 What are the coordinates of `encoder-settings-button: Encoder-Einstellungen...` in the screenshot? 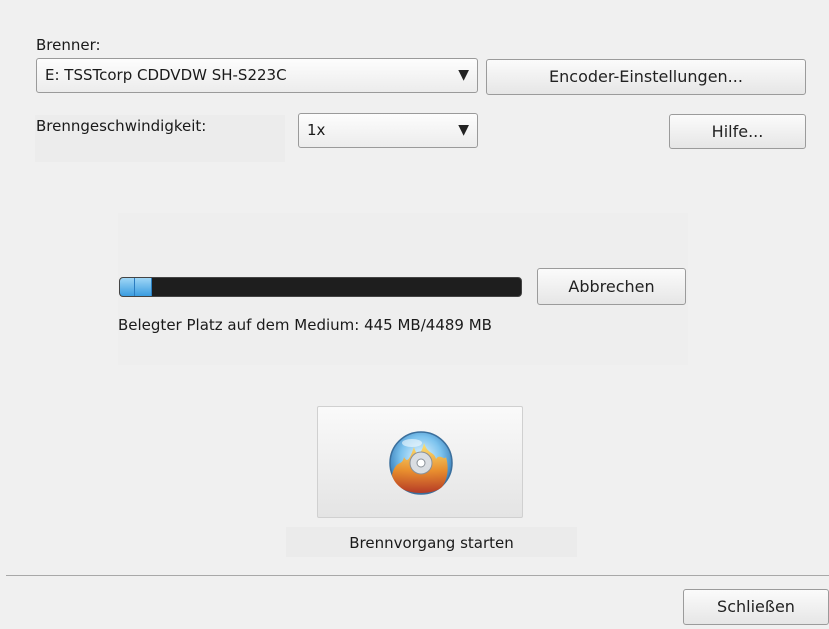 It's located at (646, 77).